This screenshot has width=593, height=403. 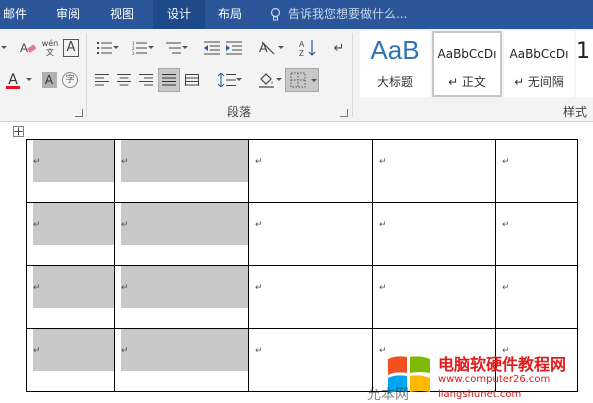 What do you see at coordinates (70, 80) in the screenshot?
I see `enclose-characters-button: 字` at bounding box center [70, 80].